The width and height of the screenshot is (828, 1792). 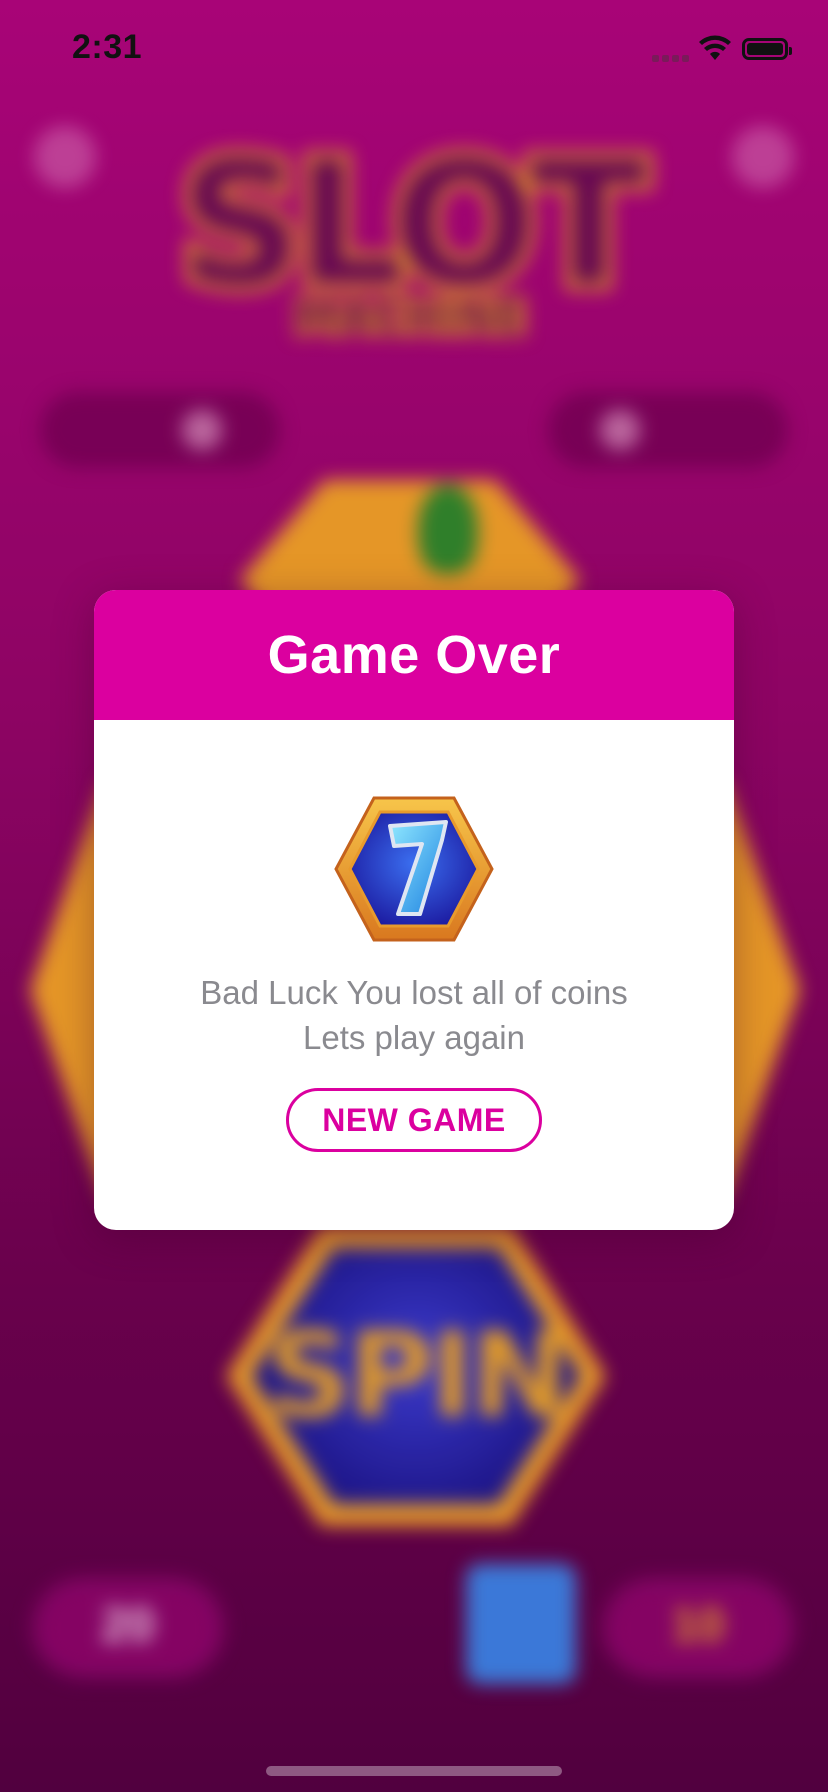 I want to click on home-indicator, so click(x=414, y=1771).